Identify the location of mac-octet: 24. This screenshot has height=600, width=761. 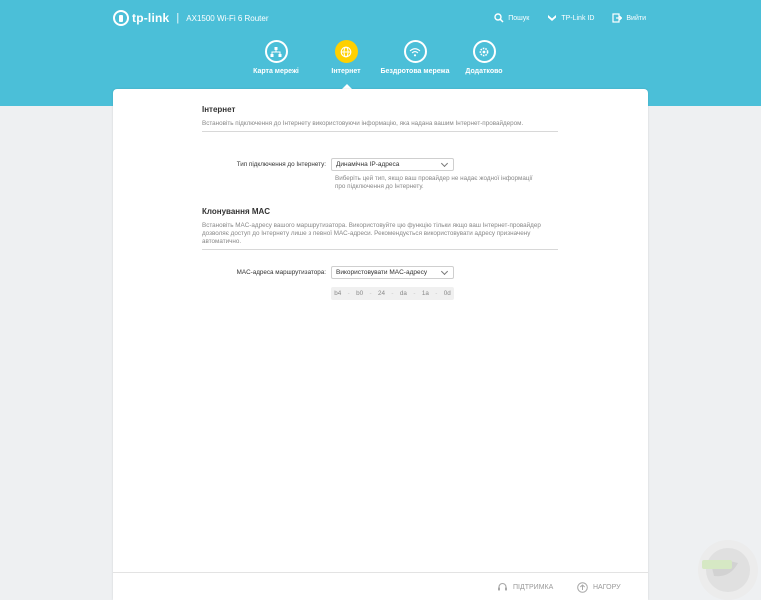
(382, 293).